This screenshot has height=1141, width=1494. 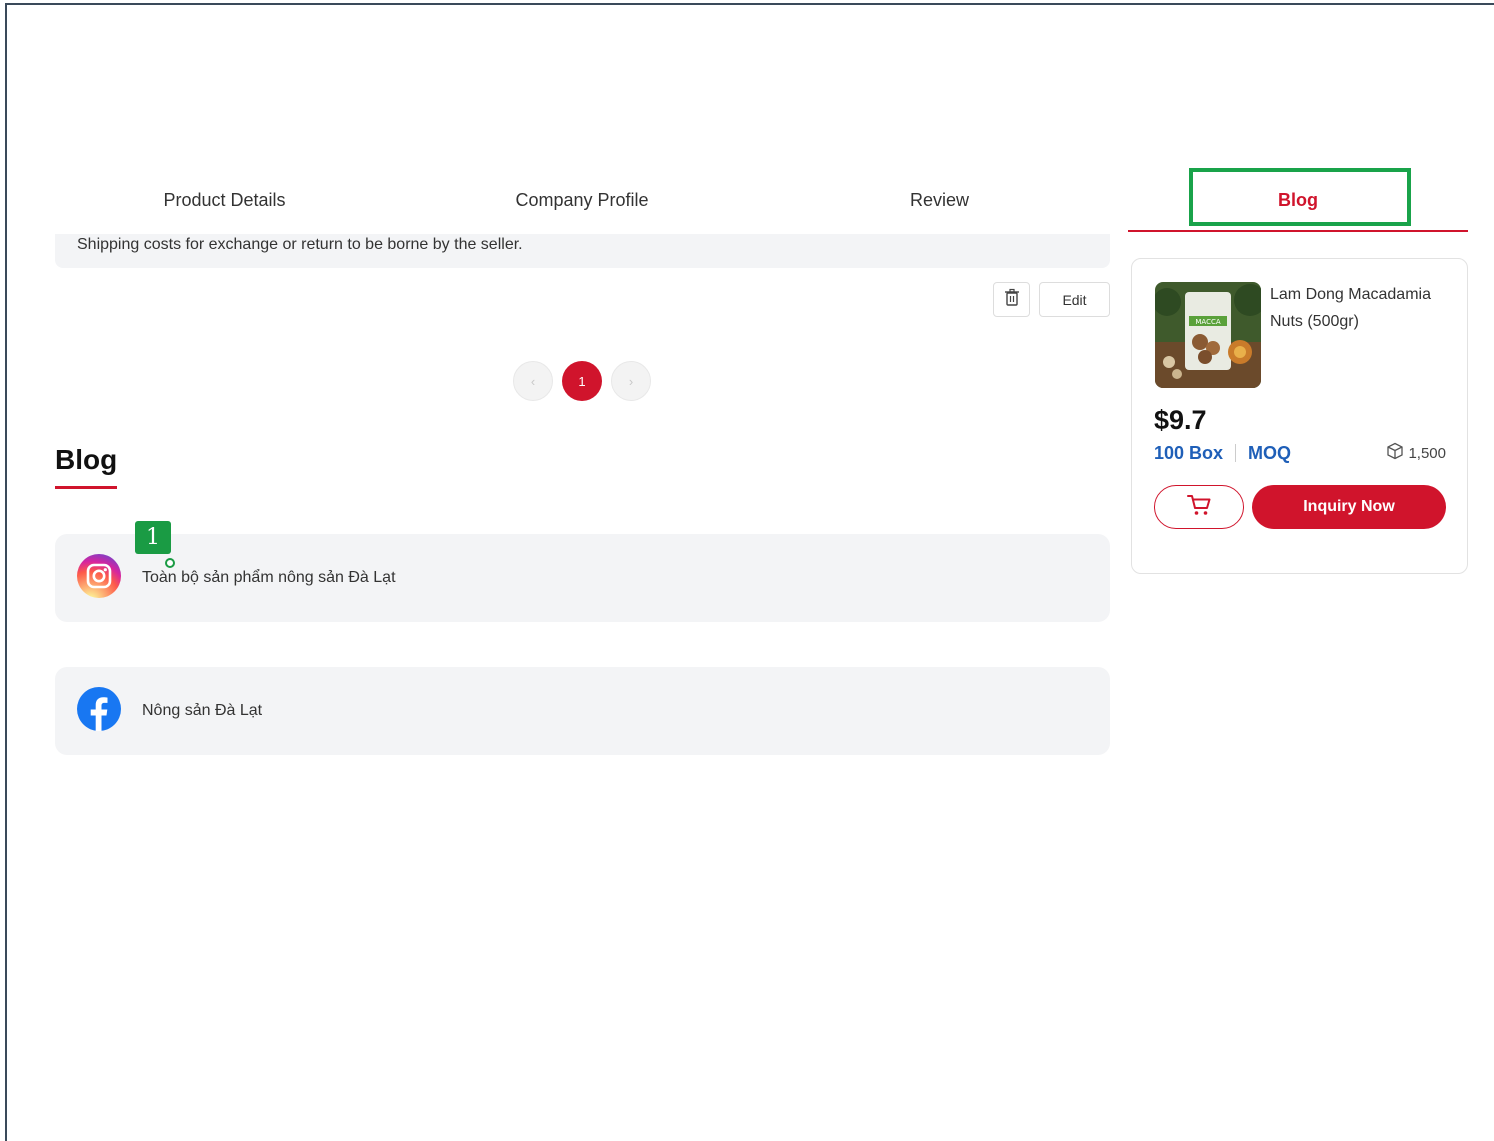 I want to click on stock-count: 1,500, so click(x=1427, y=453).